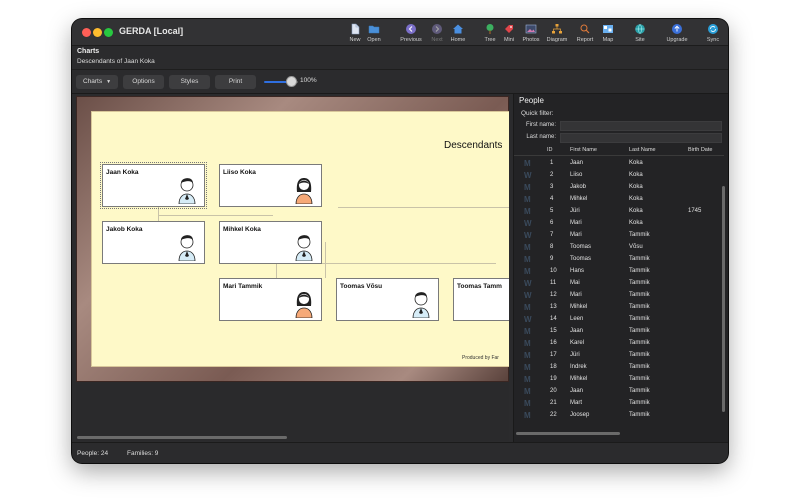 Image resolution: width=800 pixels, height=500 pixels. Describe the element at coordinates (577, 163) in the screenshot. I see `cell-first-name: Jaan` at that location.